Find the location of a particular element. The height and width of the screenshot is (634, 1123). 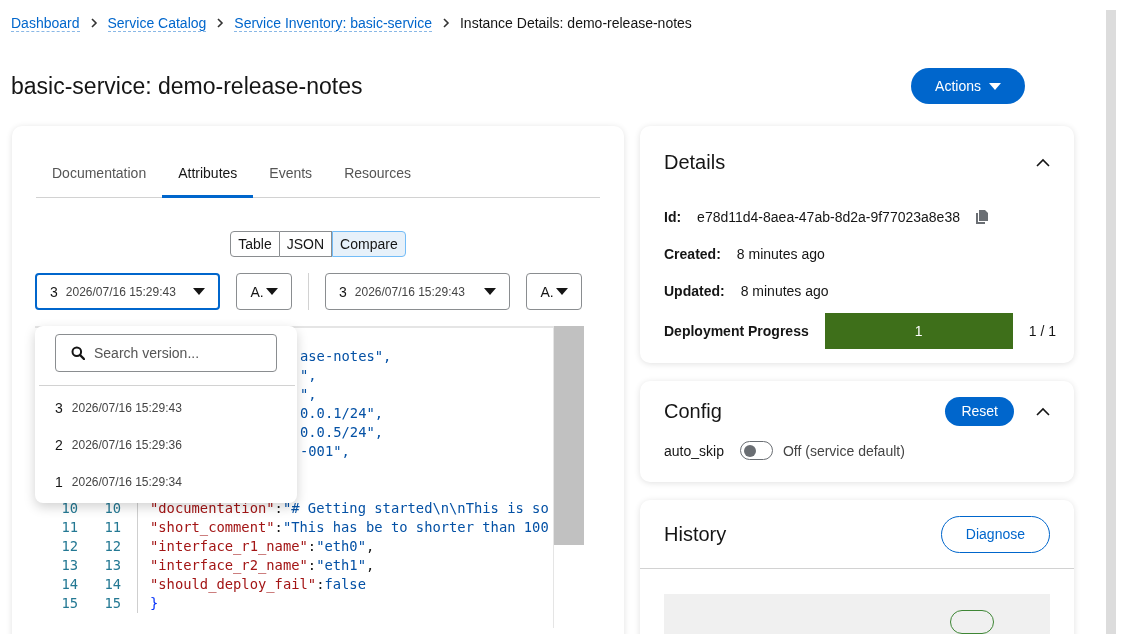

code-line: 0.0.1/24", is located at coordinates (342, 413).